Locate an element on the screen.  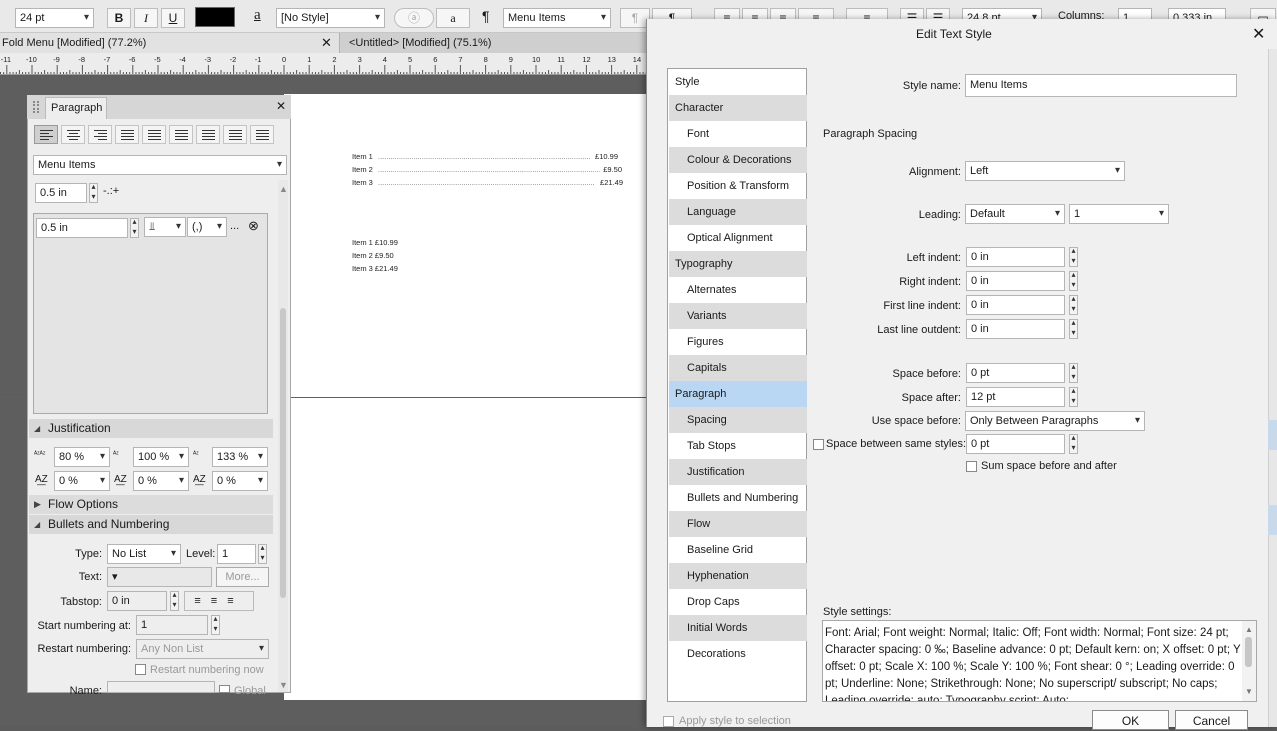
nav-item-font: Font is located at coordinates (738, 134).